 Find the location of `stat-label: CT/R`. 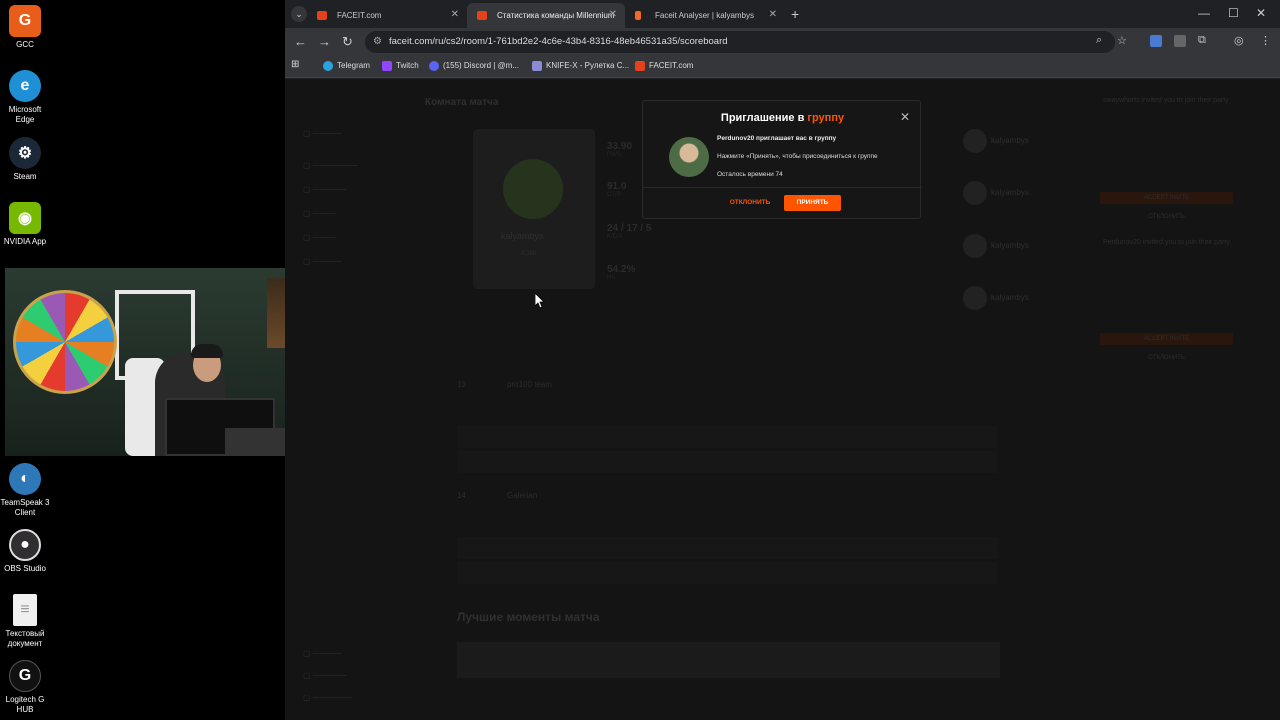

stat-label: CT/R is located at coordinates (614, 195).